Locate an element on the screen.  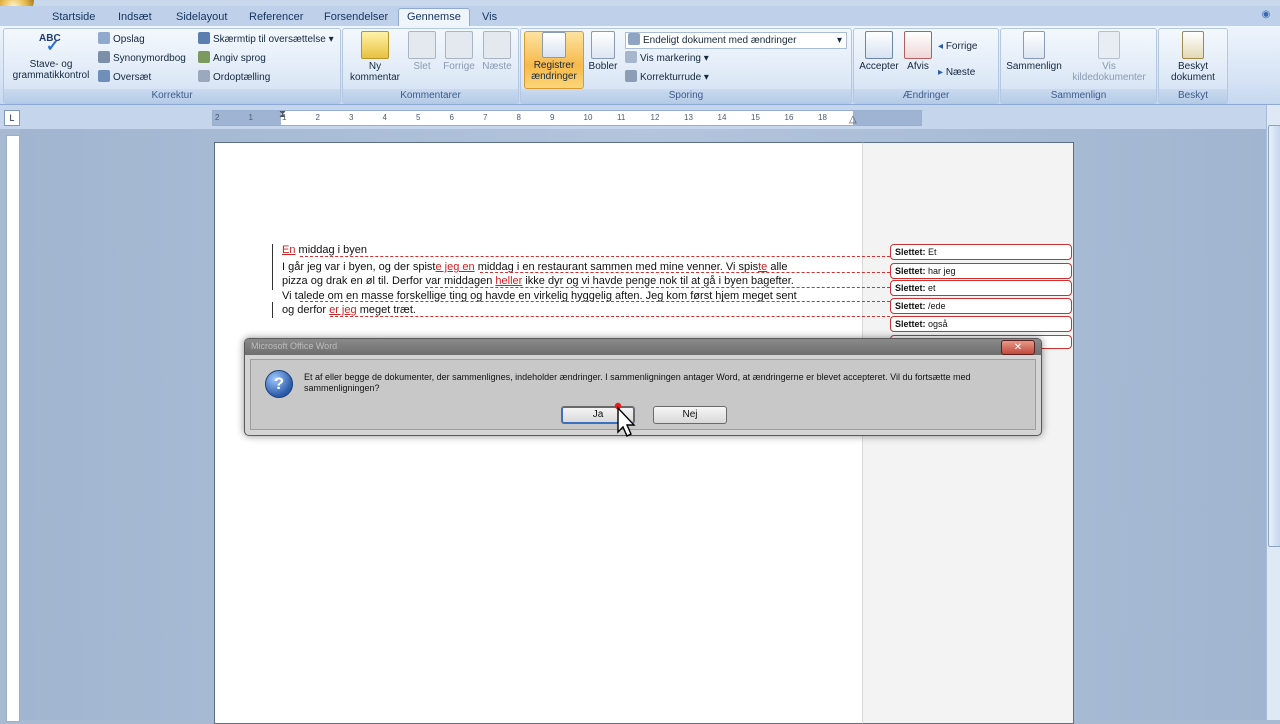
close-icon: ✕ is located at coordinates (1018, 347).